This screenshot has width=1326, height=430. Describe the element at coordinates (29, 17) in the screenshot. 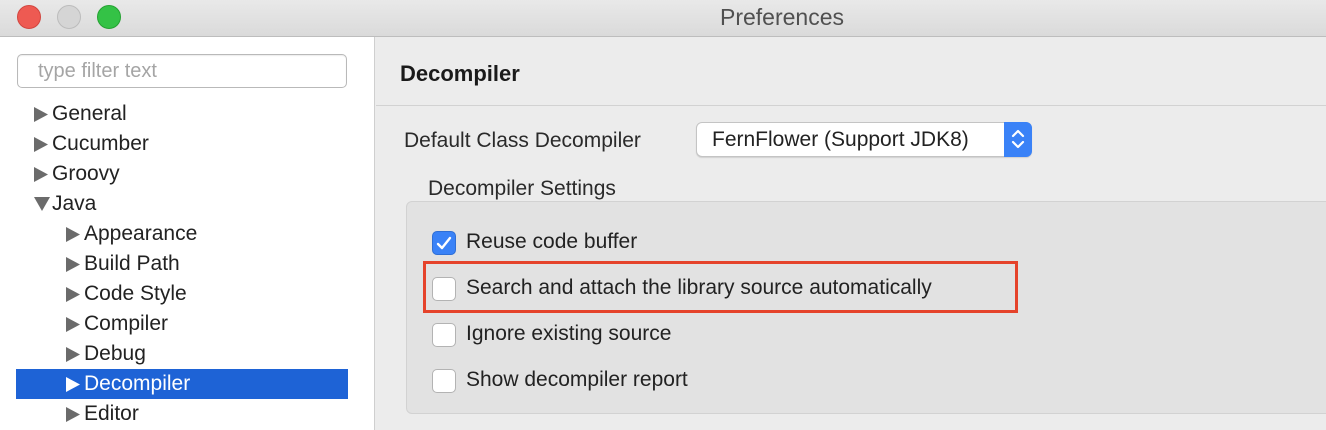

I see `close-window-button` at that location.